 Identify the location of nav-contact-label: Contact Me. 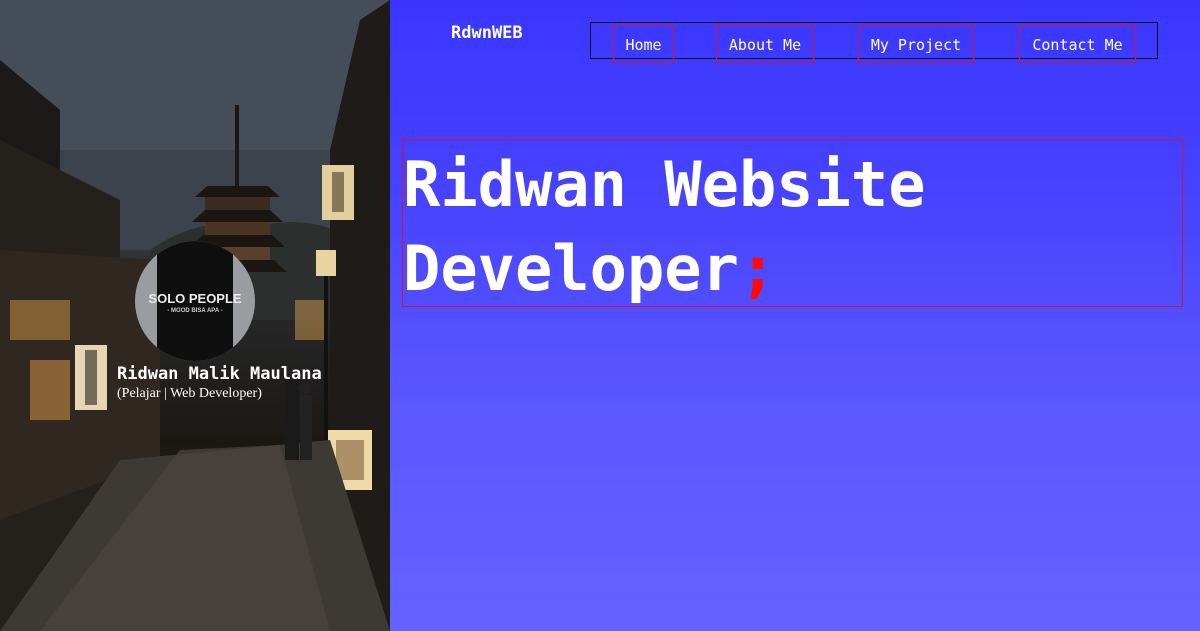
(1077, 45).